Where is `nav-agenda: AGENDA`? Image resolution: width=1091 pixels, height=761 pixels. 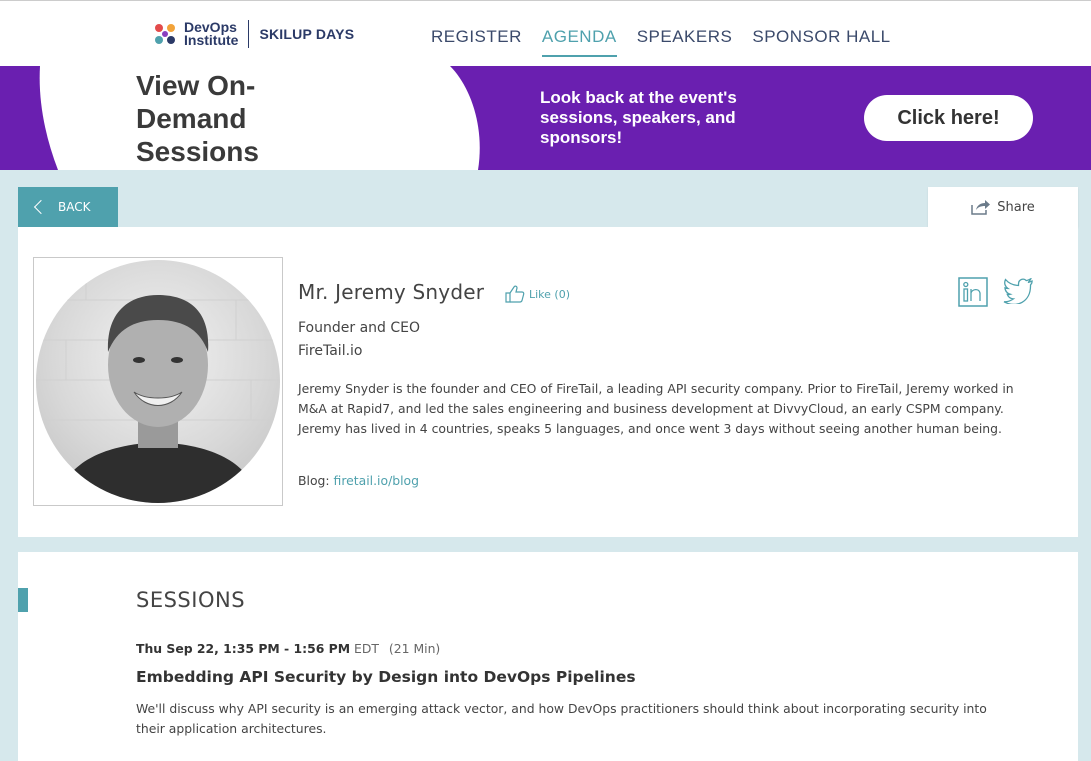
nav-agenda: AGENDA is located at coordinates (579, 42).